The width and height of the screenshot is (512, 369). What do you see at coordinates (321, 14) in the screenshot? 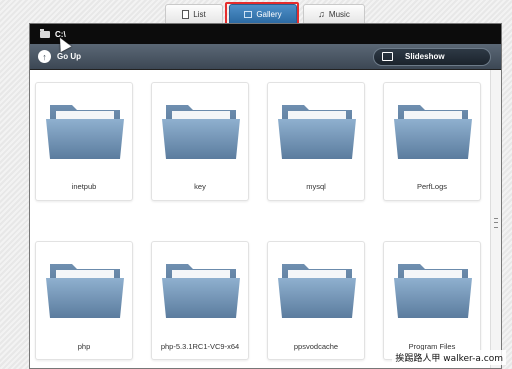
I see `headphones-icon: ♫` at bounding box center [321, 14].